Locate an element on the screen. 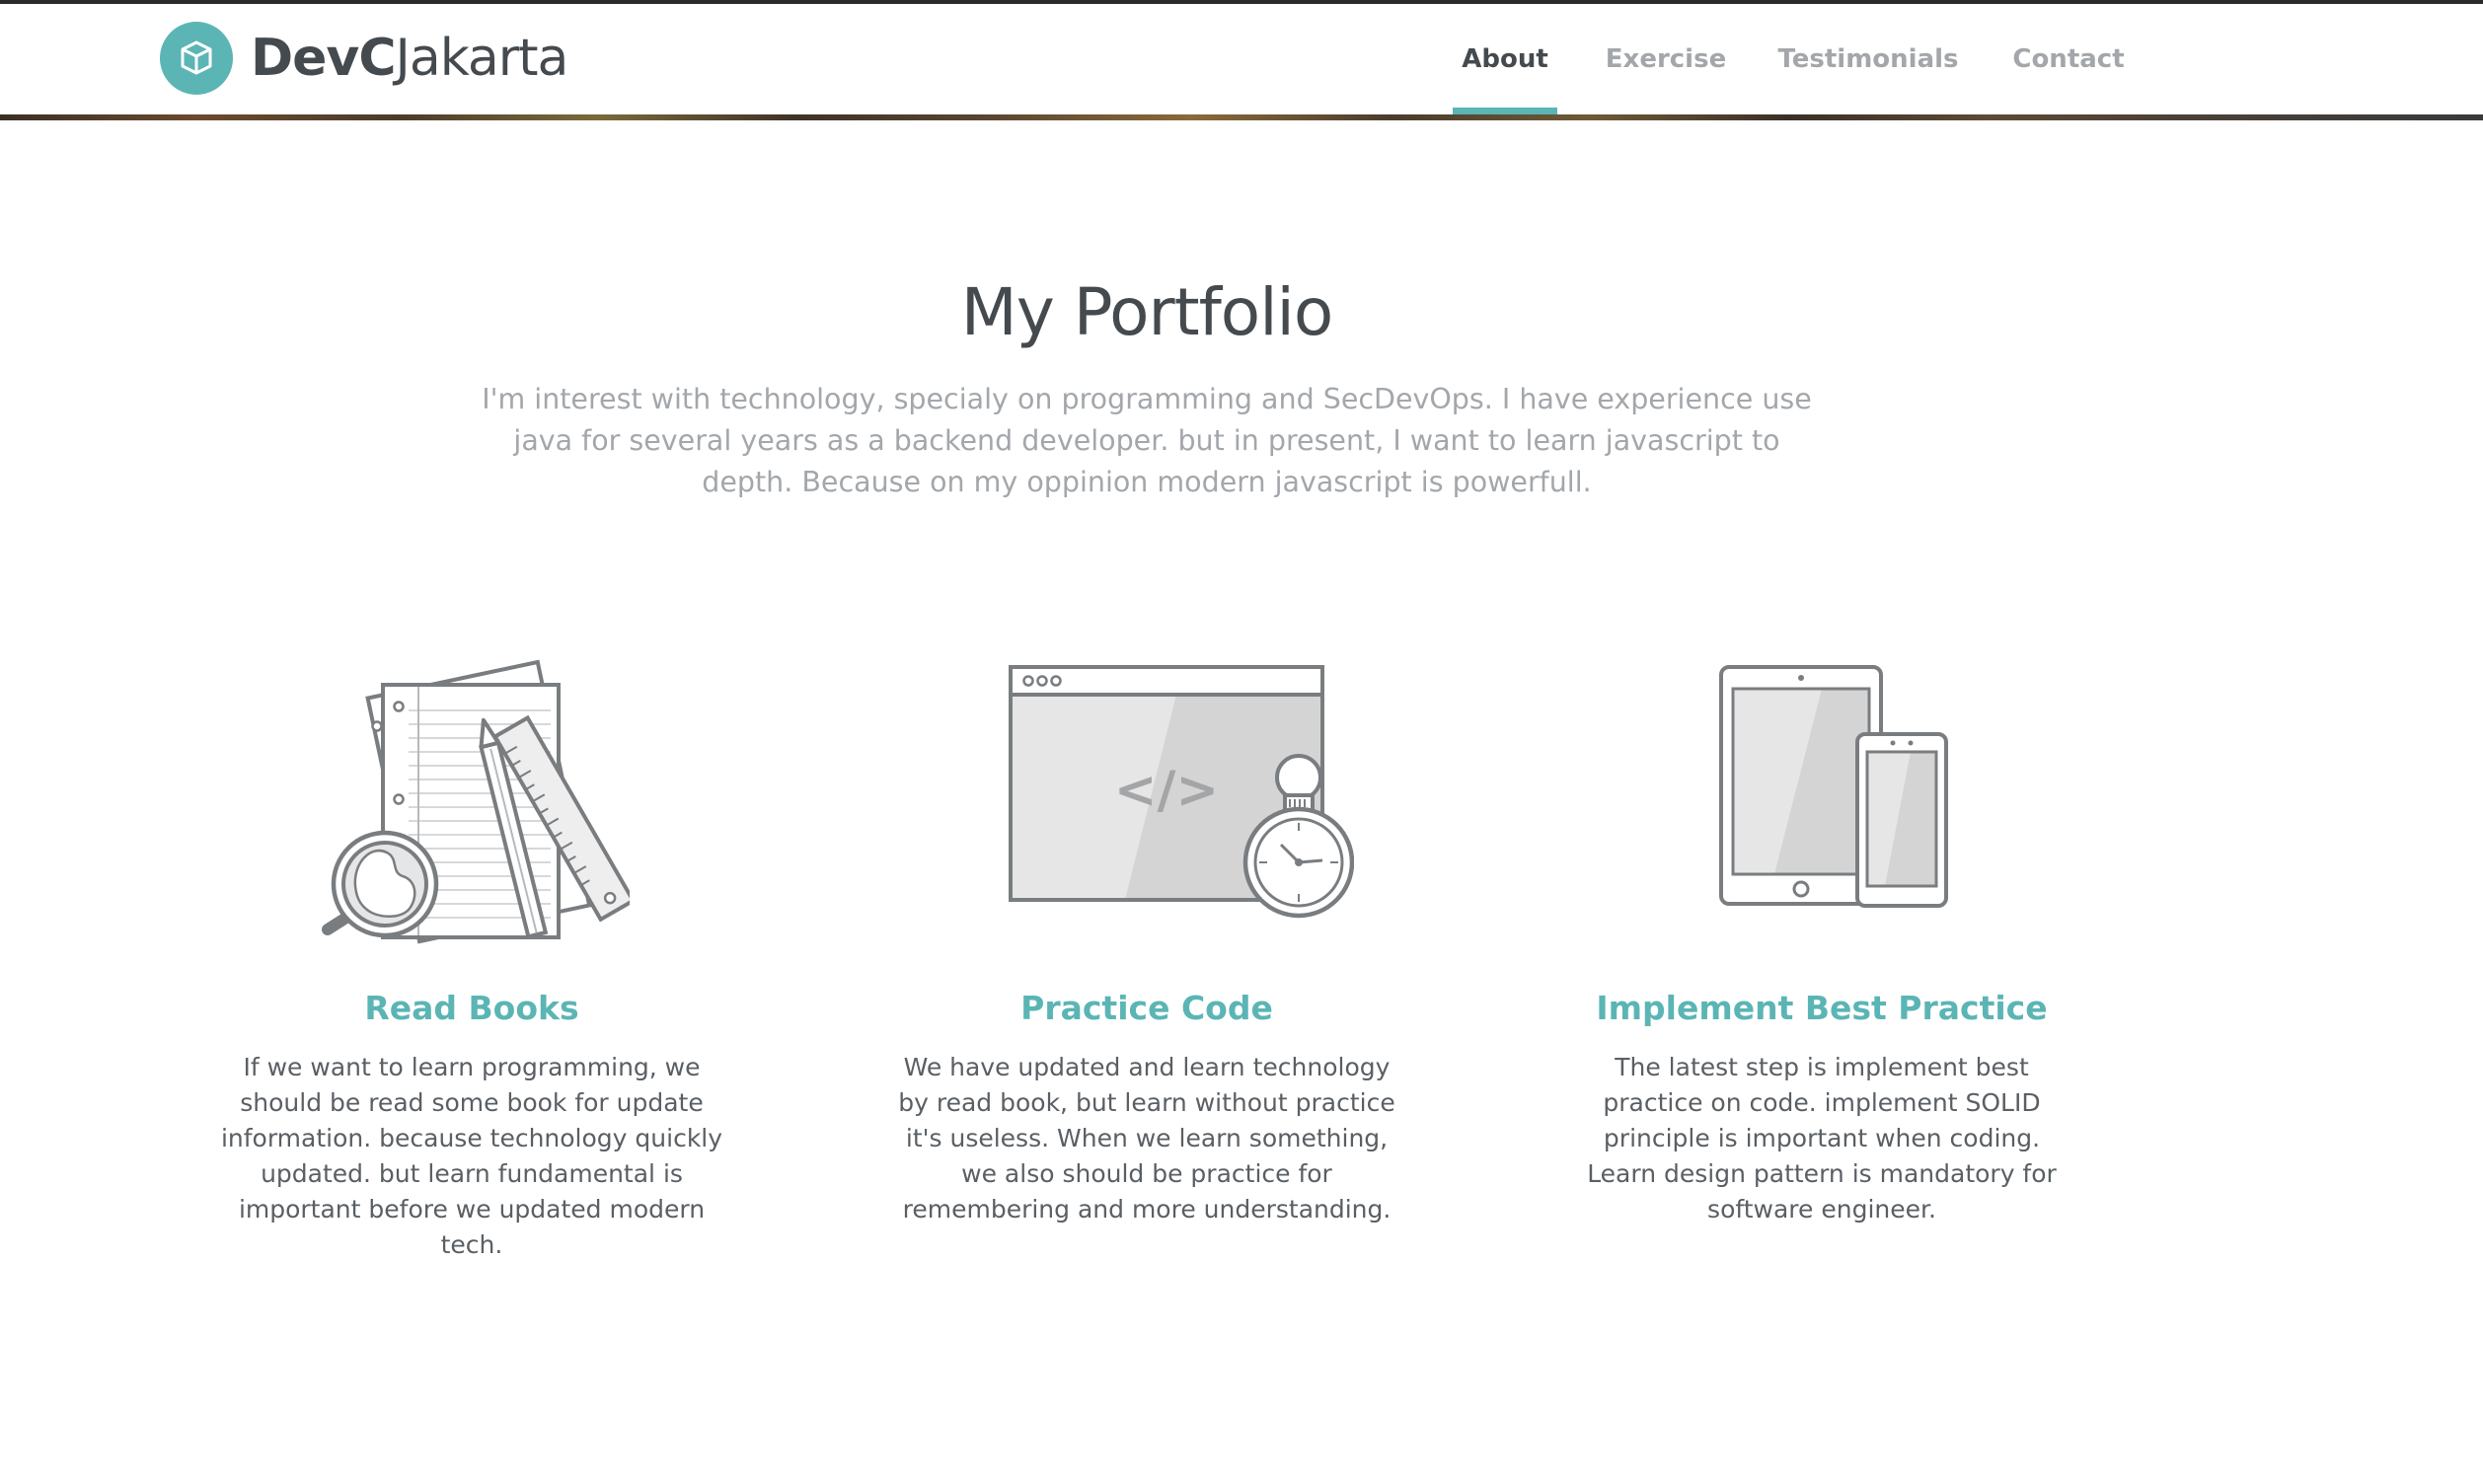 This screenshot has height=1484, width=2483. nav-item-contact: Contact is located at coordinates (2068, 59).